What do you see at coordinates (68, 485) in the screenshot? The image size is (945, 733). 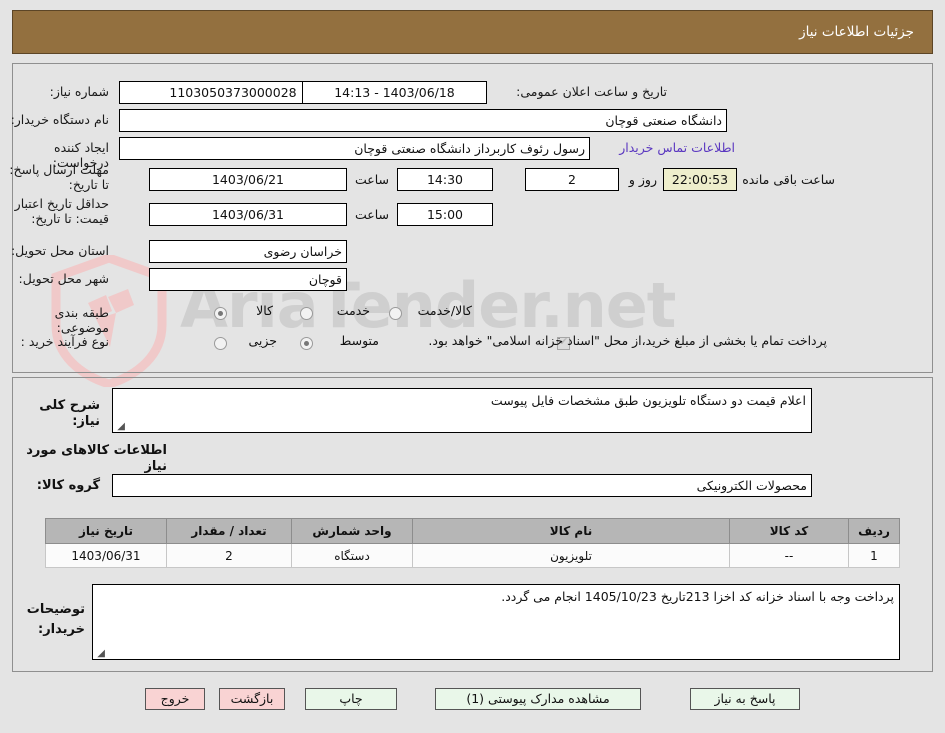 I see `goods-group-label: گروه کالا:` at bounding box center [68, 485].